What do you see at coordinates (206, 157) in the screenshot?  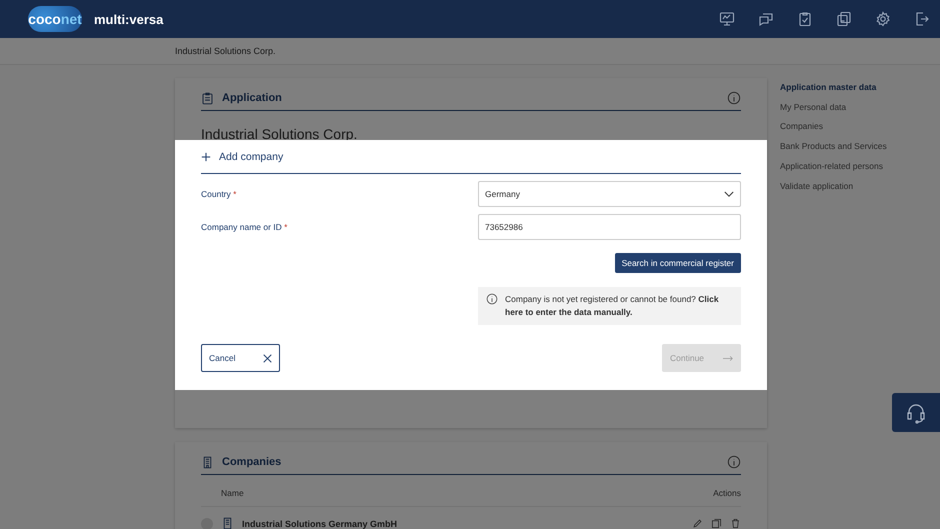 I see `plus-icon` at bounding box center [206, 157].